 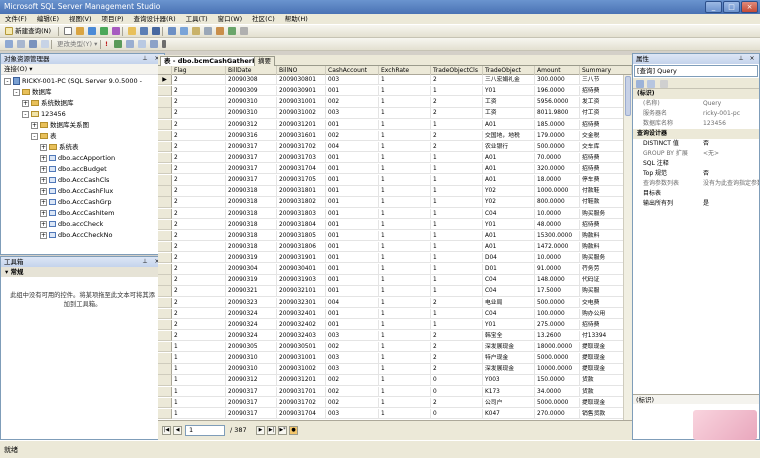 What do you see at coordinates (301, 336) in the screenshot?
I see `grid-cell: 2009032403` at bounding box center [301, 336].